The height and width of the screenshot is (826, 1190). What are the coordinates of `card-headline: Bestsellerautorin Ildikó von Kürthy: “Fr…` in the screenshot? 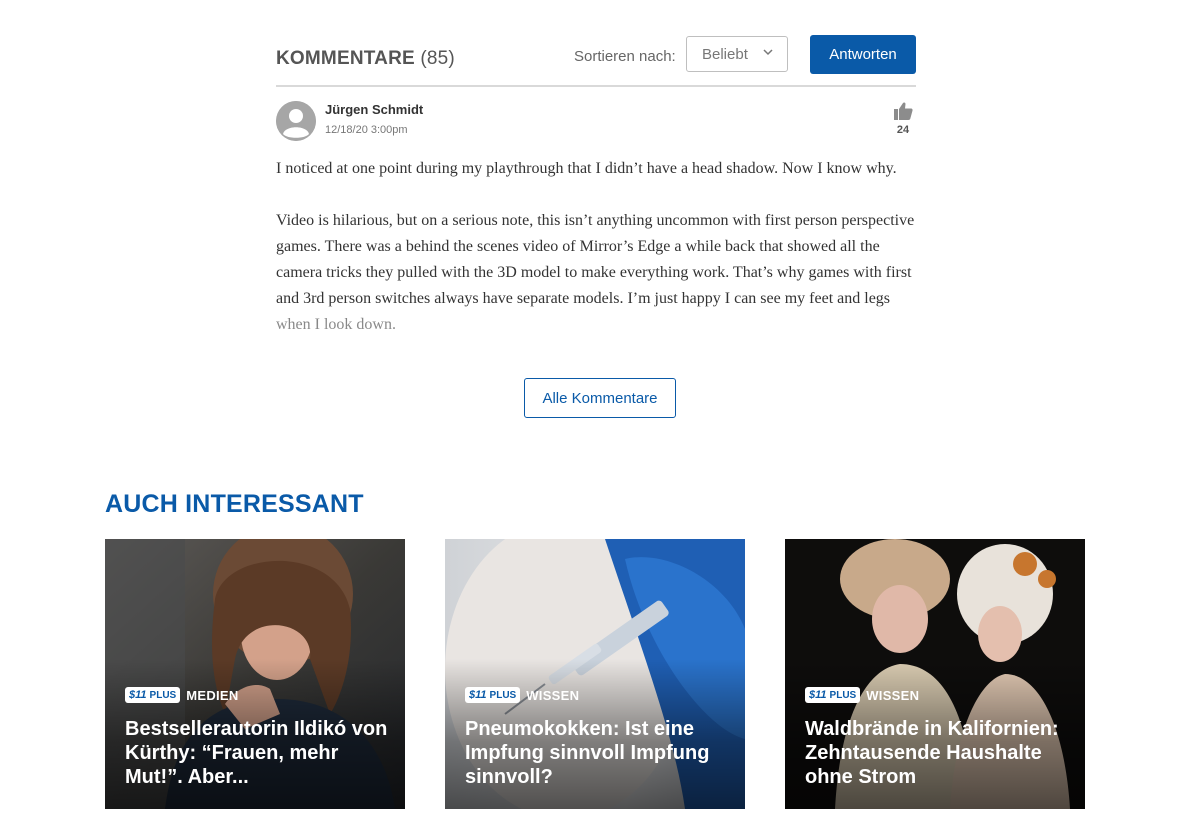 It's located at (256, 753).